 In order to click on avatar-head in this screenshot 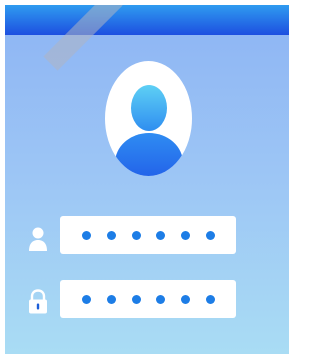, I will do `click(149, 108)`.